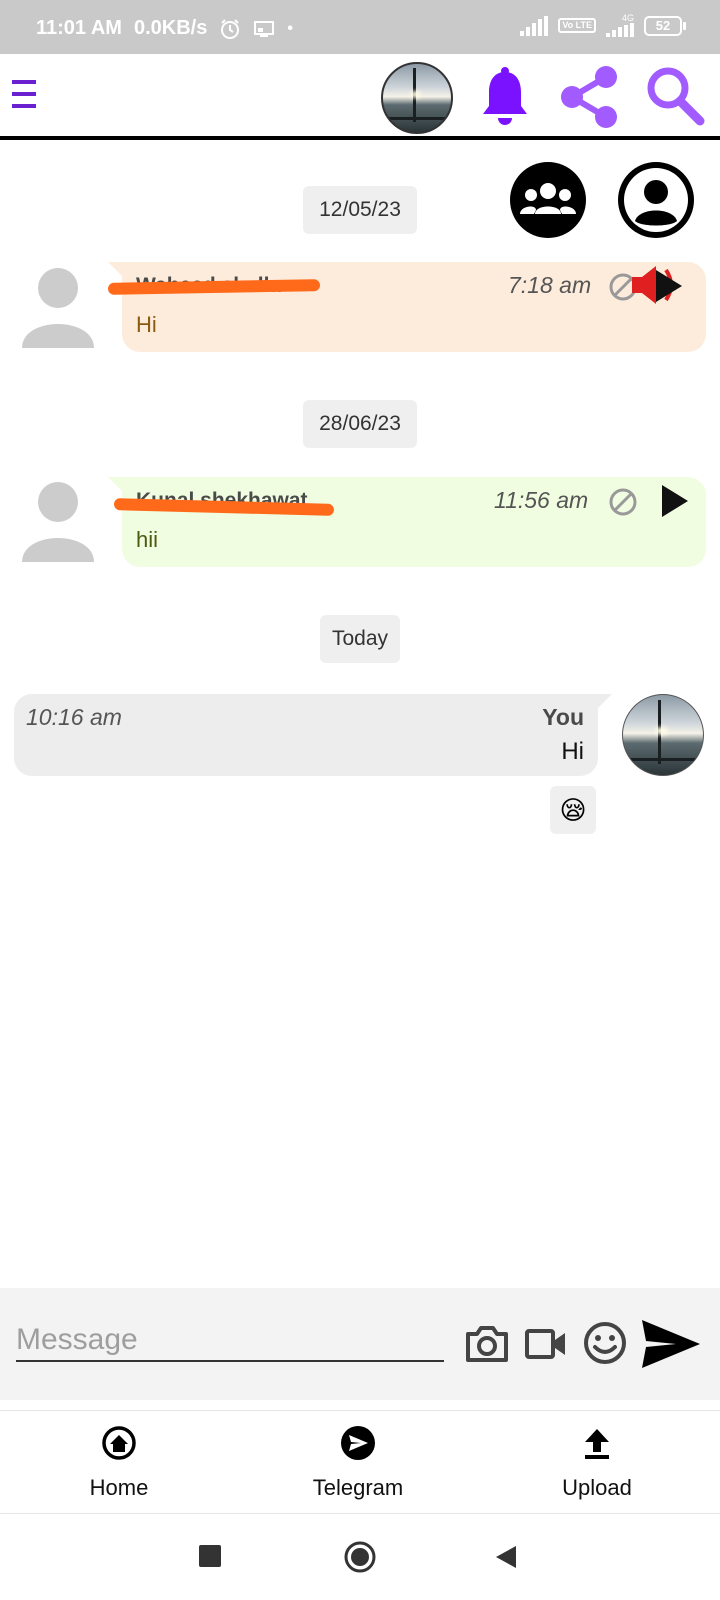 Image resolution: width=720 pixels, height=1600 pixels. What do you see at coordinates (506, 1557) in the screenshot?
I see `back-triangle-icon` at bounding box center [506, 1557].